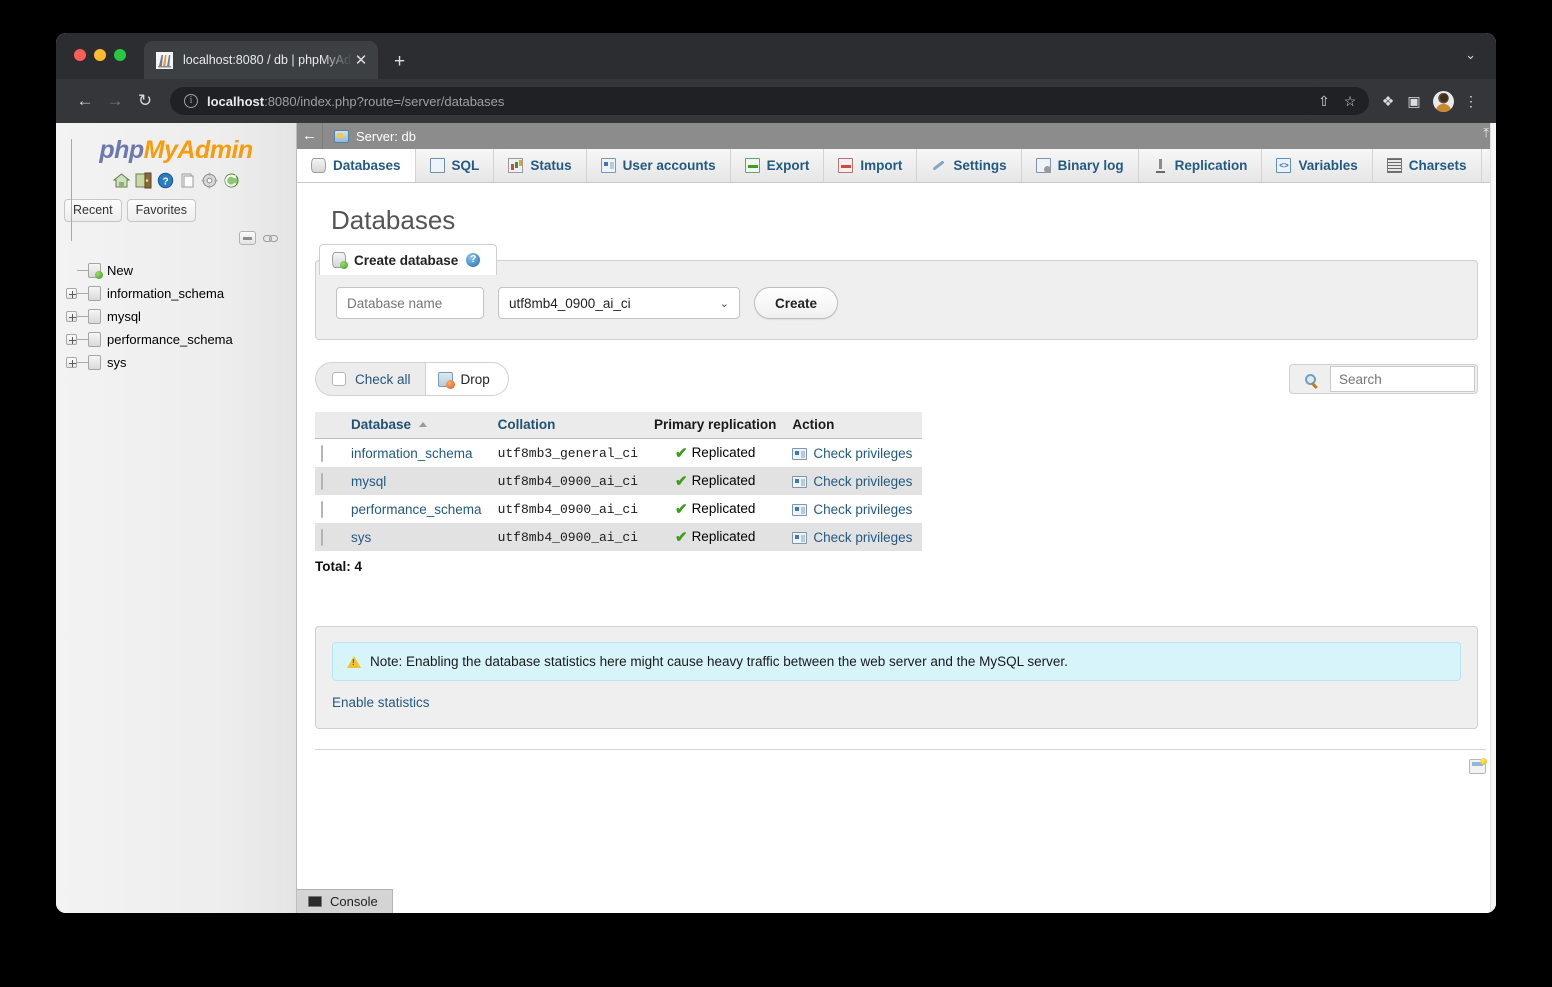 The image size is (1552, 987). What do you see at coordinates (871, 165) in the screenshot?
I see `tab-import: Import` at bounding box center [871, 165].